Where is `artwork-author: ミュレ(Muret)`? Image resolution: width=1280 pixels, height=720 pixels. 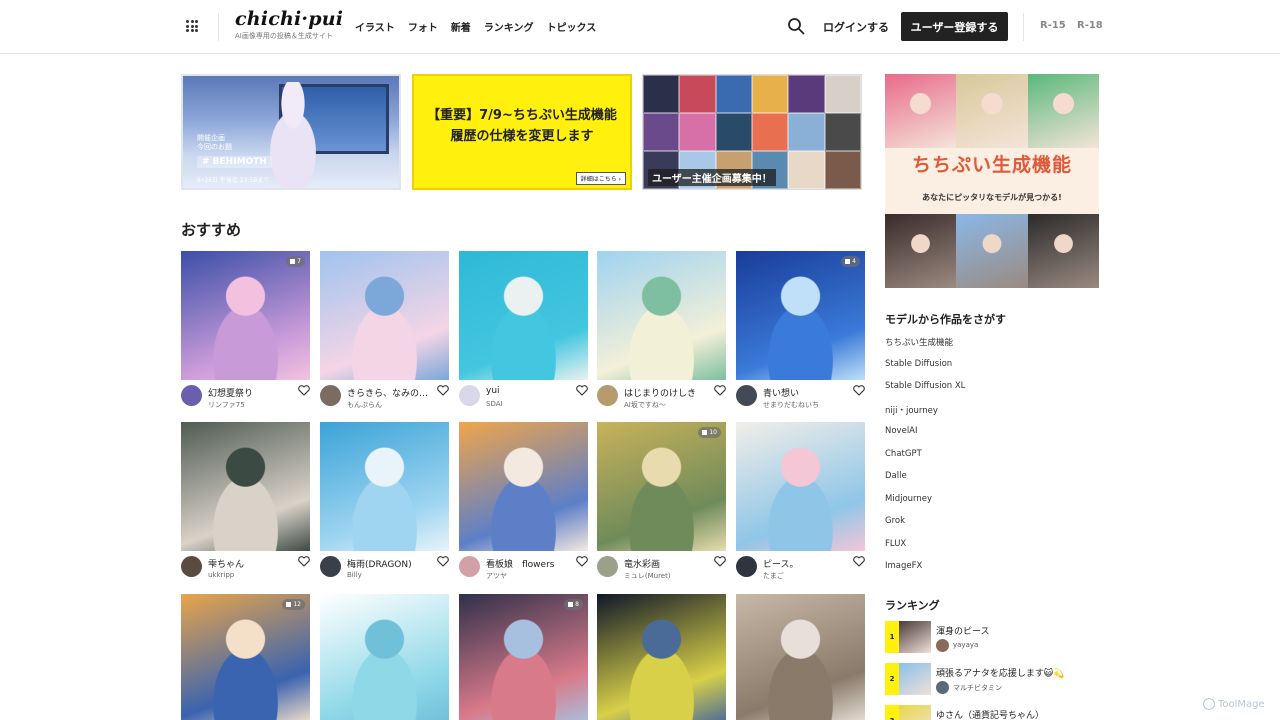 artwork-author: ミュレ(Muret) is located at coordinates (667, 576).